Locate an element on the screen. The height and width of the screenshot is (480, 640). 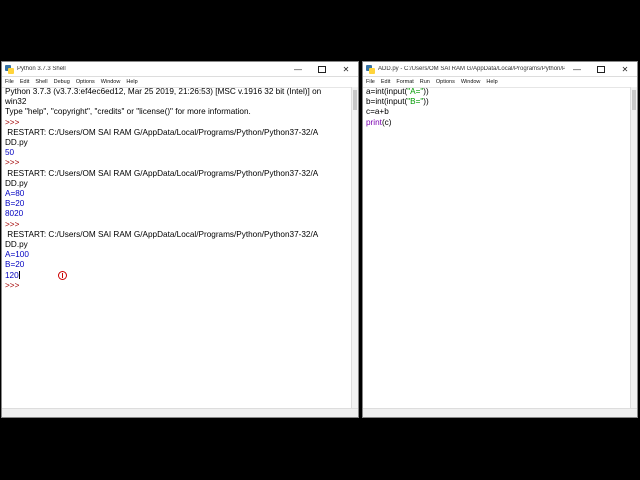
maximize-button is located at coordinates (322, 69).